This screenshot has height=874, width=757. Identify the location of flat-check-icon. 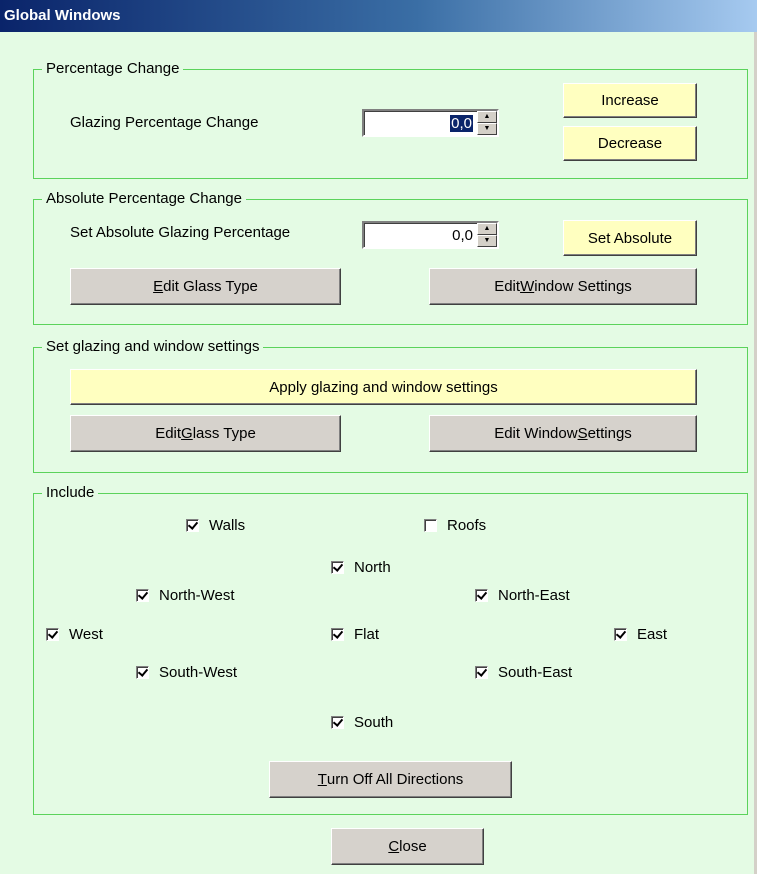
(337, 634).